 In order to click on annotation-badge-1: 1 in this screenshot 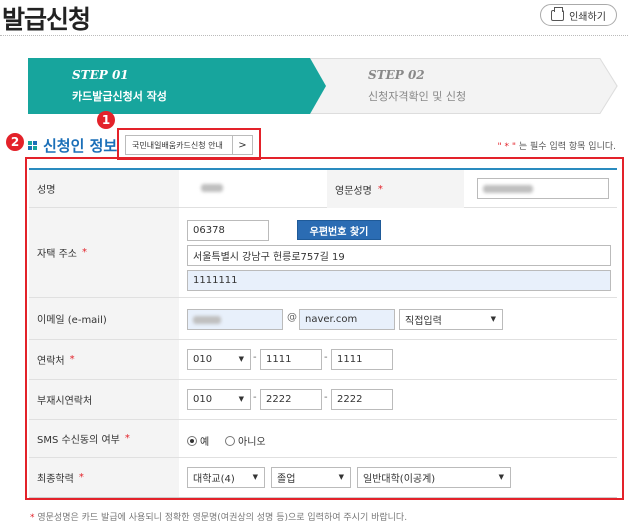, I will do `click(106, 120)`.